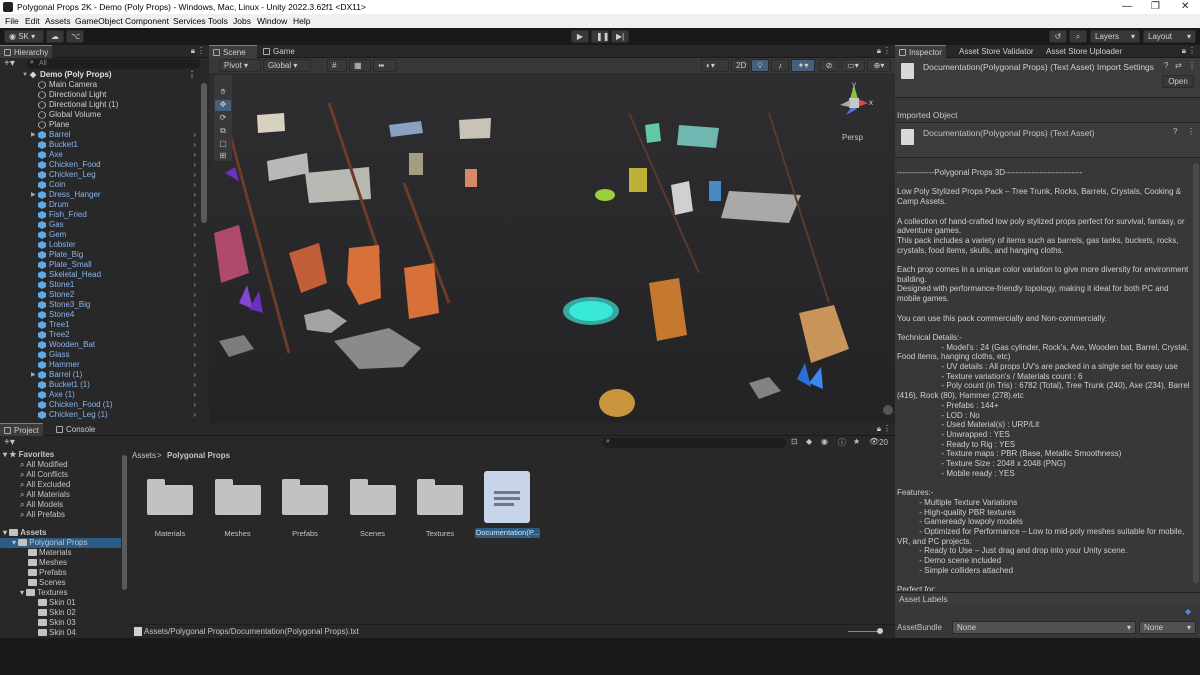  Describe the element at coordinates (1155, 6) in the screenshot. I see `maximize-icon: ❐` at that location.